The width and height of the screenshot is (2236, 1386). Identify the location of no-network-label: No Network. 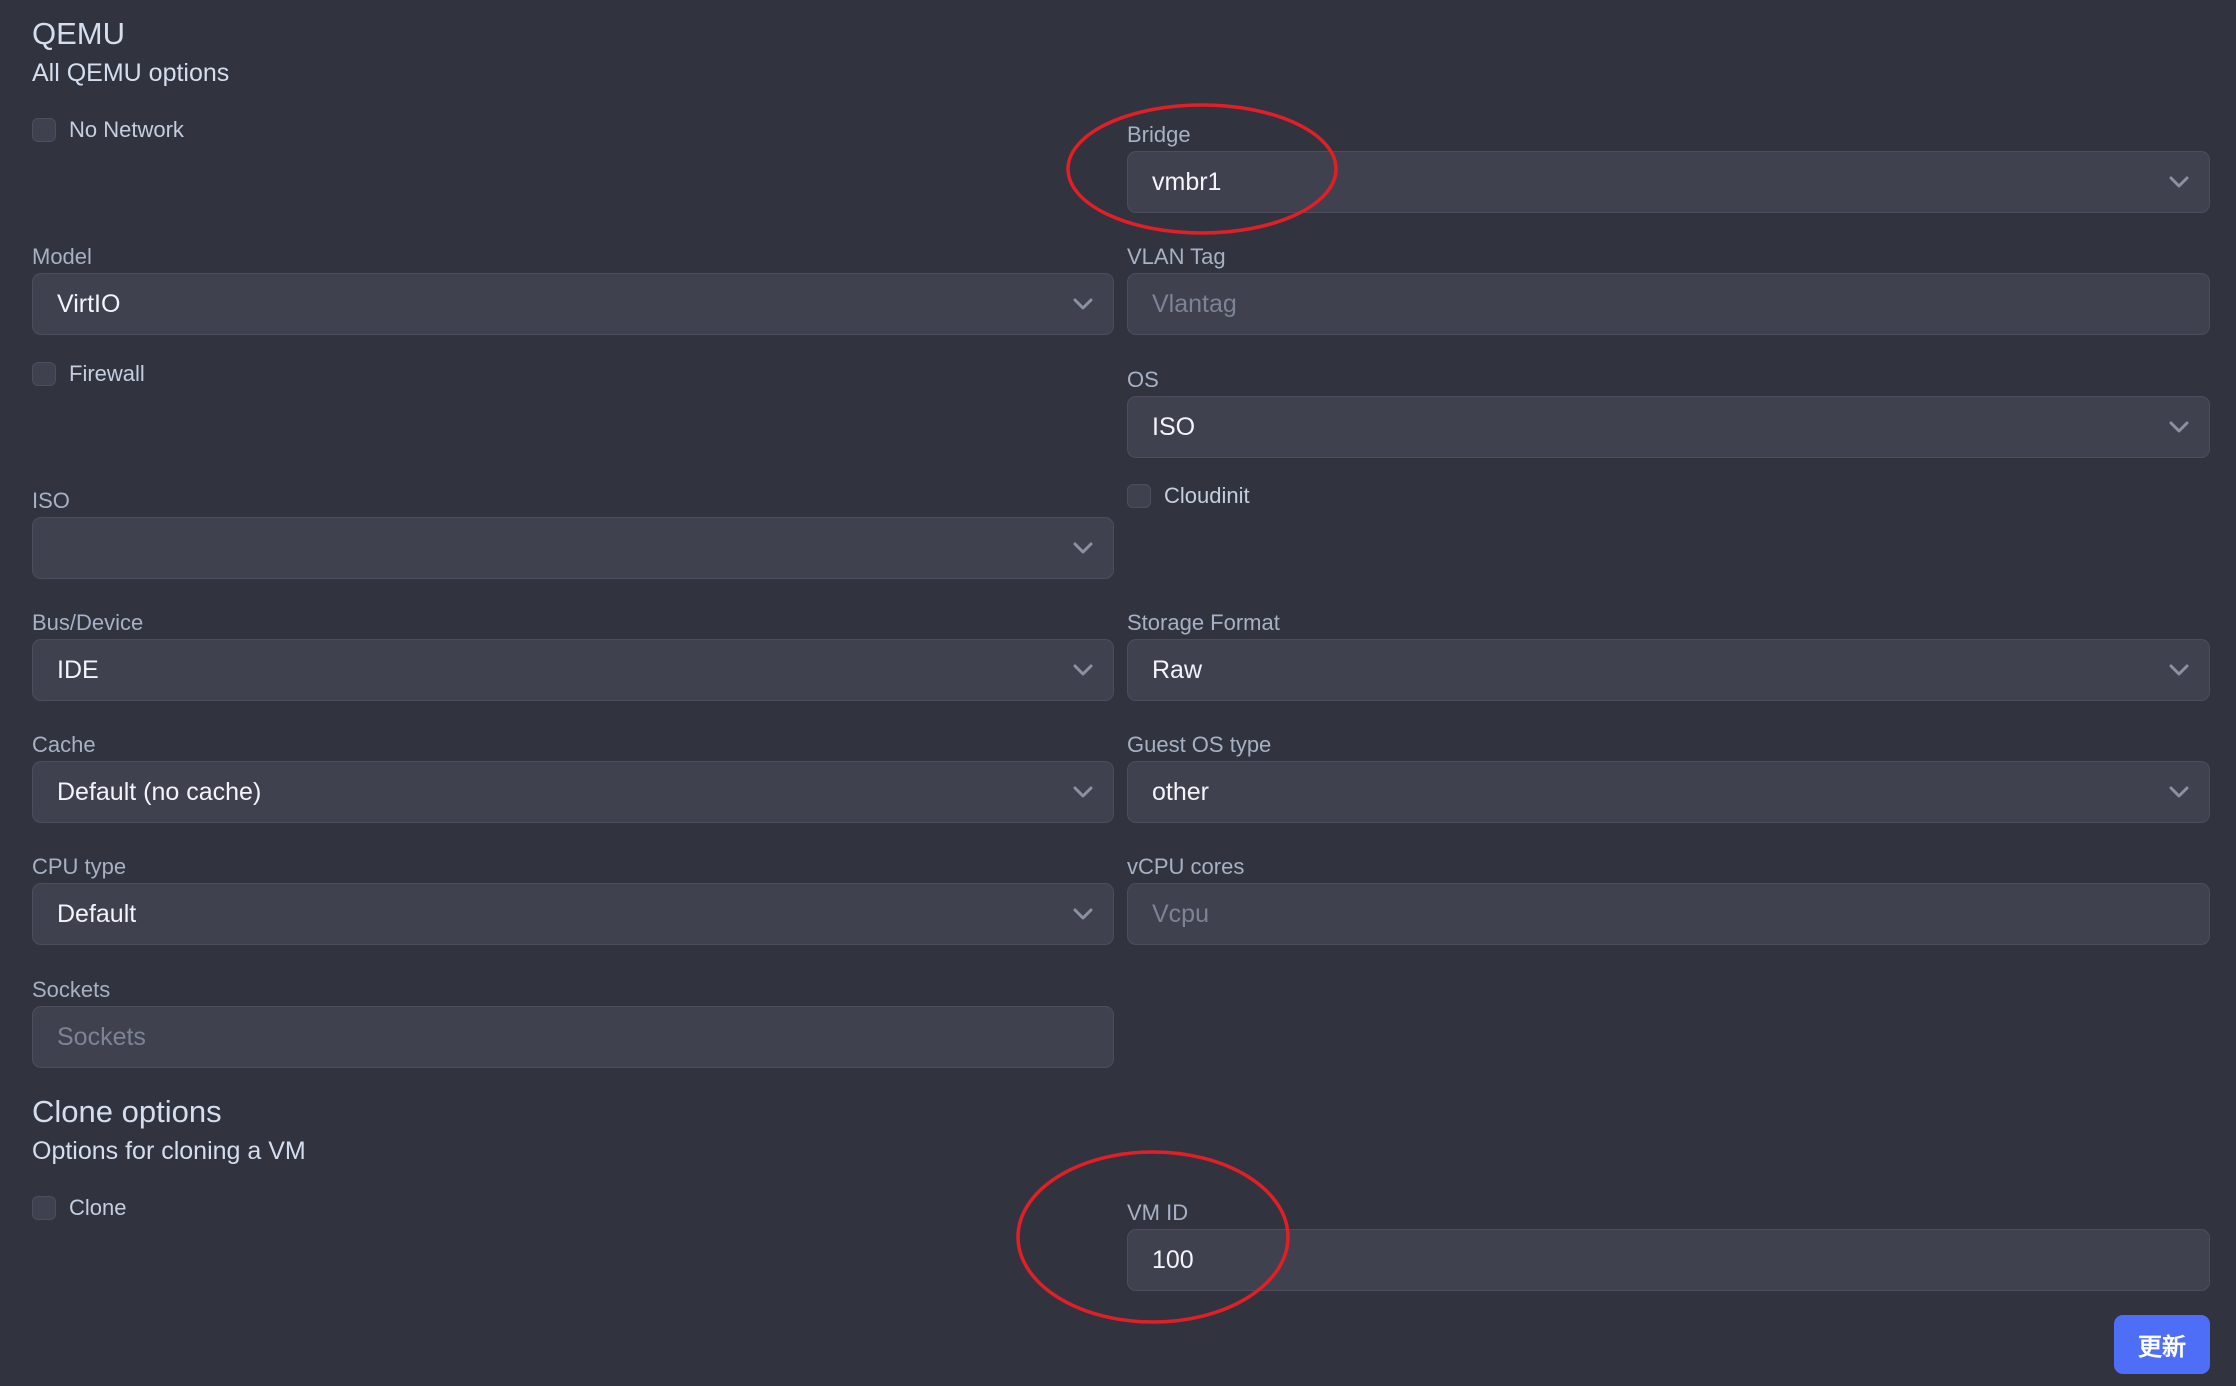
(126, 129).